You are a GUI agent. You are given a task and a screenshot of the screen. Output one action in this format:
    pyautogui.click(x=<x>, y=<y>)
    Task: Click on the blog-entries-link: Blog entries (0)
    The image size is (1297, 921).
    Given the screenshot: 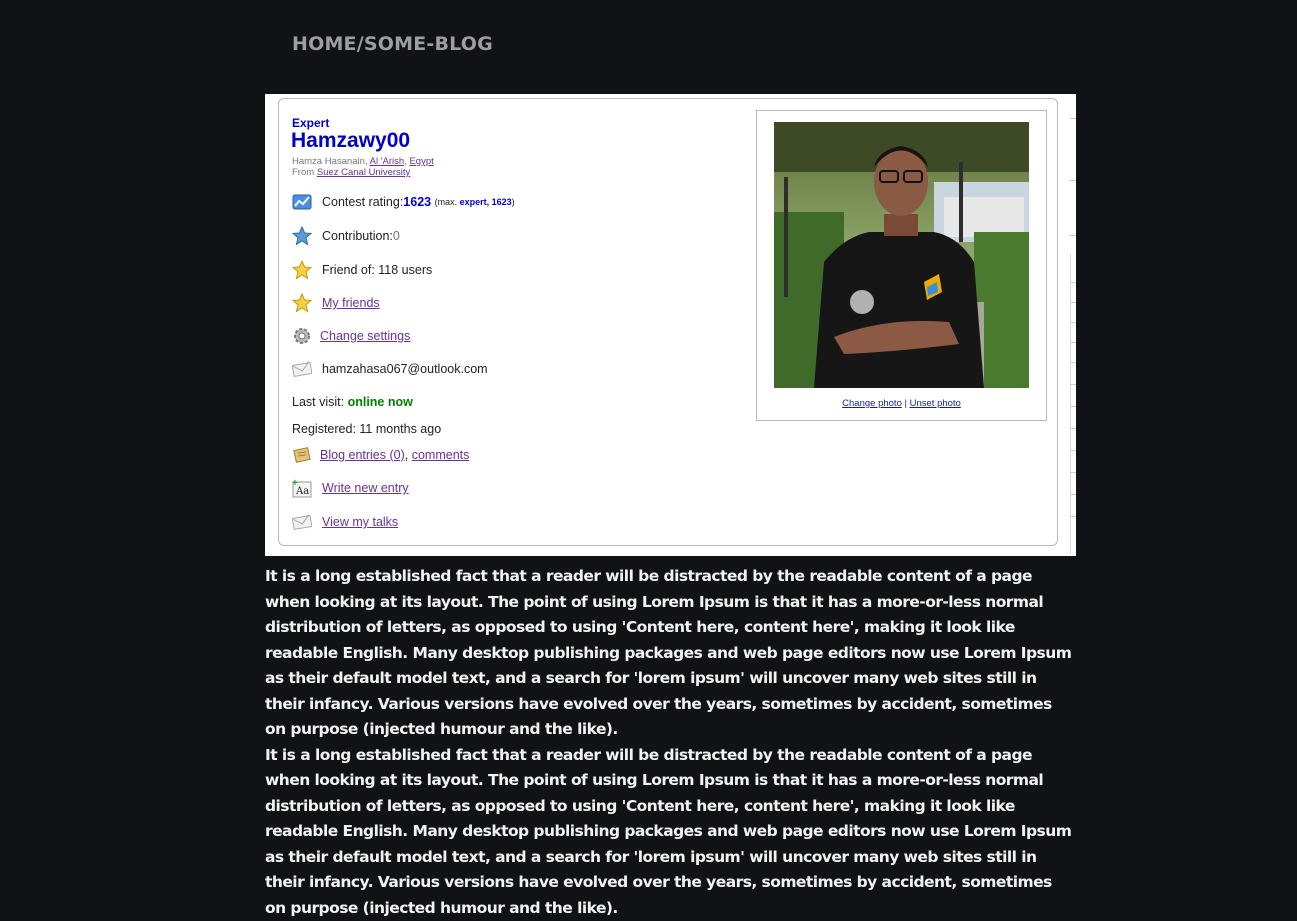 What is the action you would take?
    pyautogui.click(x=362, y=455)
    